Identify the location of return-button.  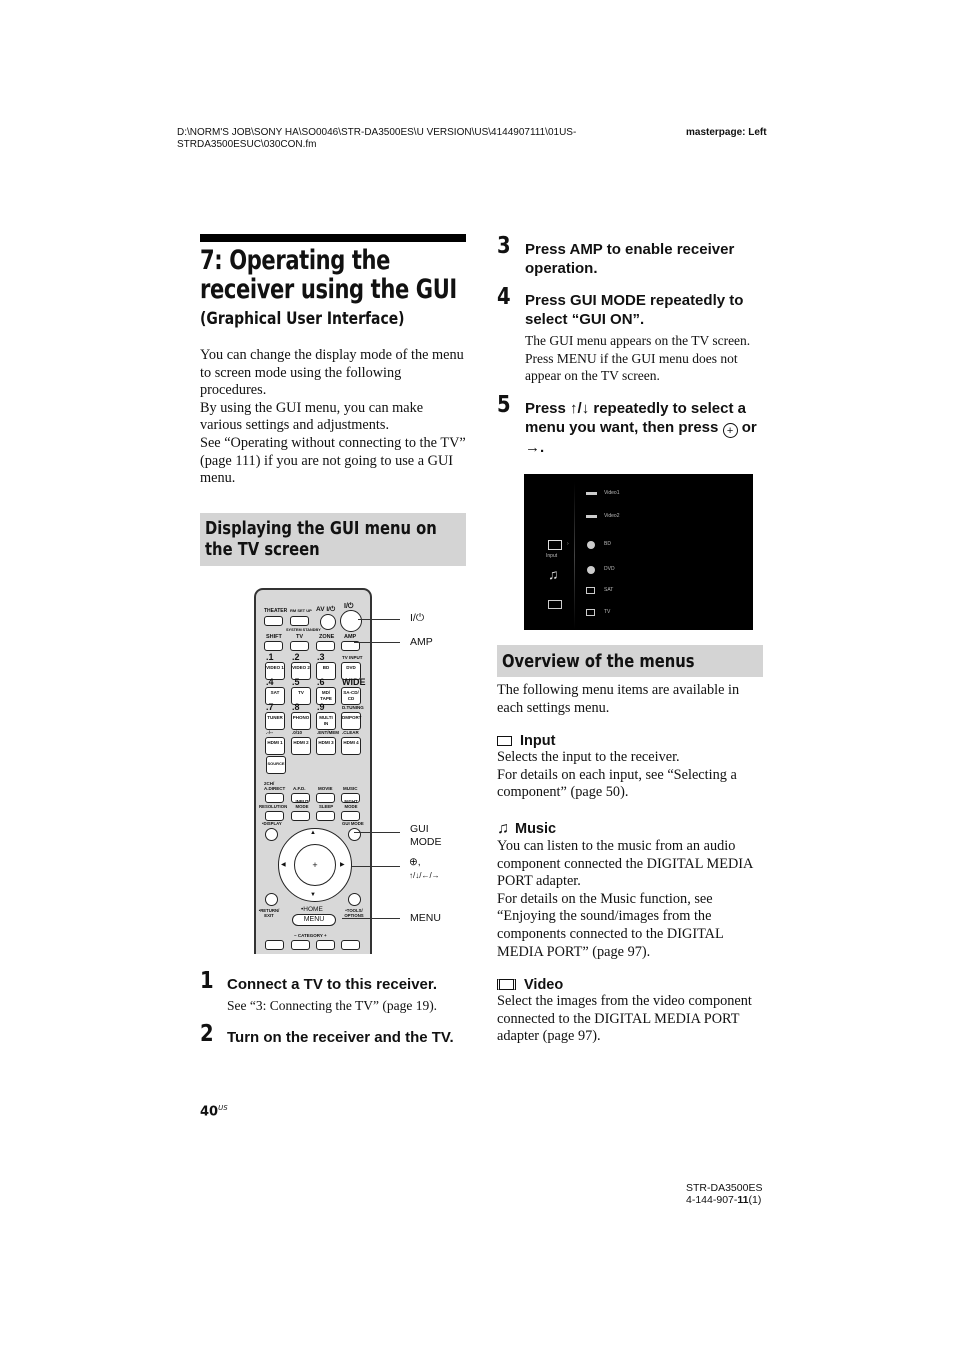
(271, 899).